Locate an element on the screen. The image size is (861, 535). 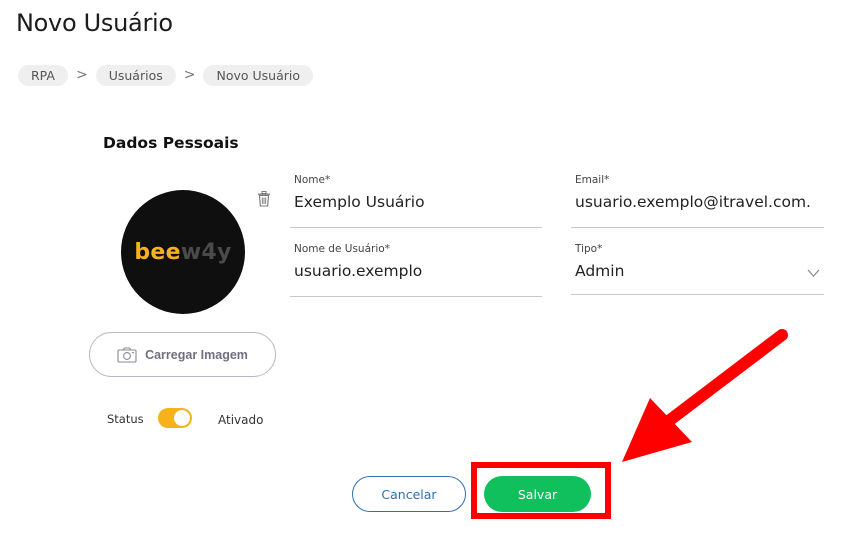
tipo-select-label: Tipo* is located at coordinates (589, 249).